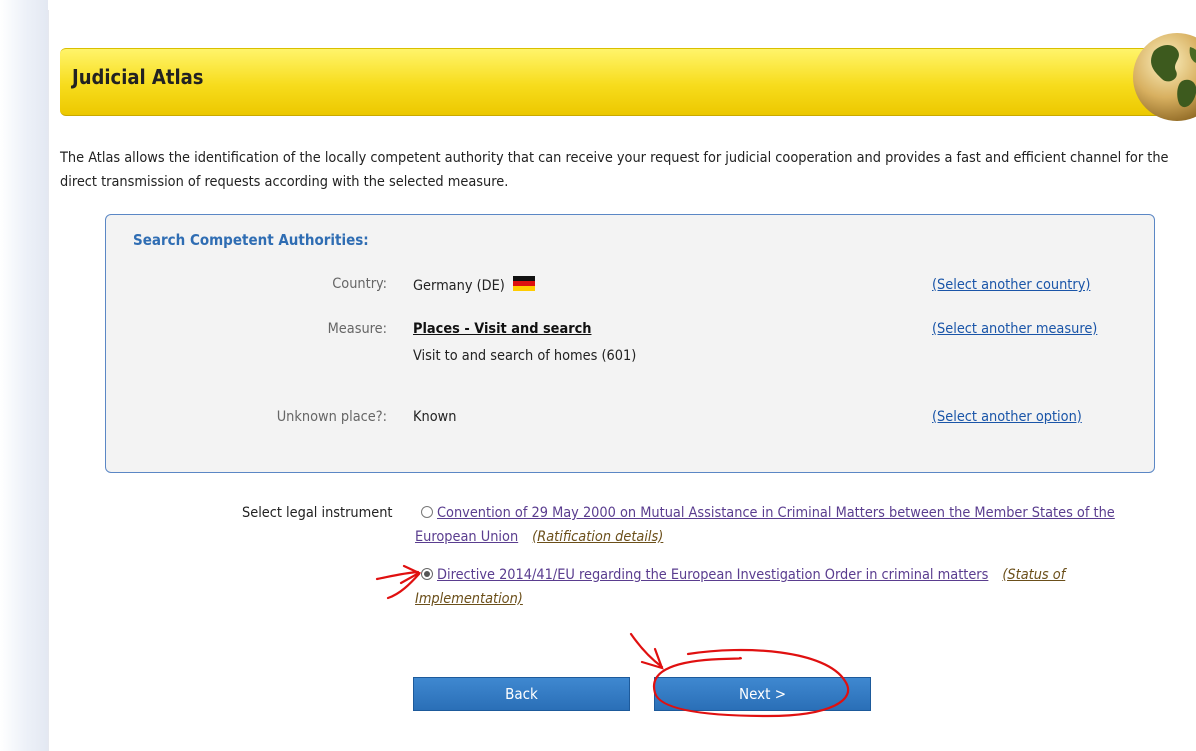 The width and height of the screenshot is (1196, 751). Describe the element at coordinates (317, 513) in the screenshot. I see `legal-instrument-label: Select legal instrument` at that location.